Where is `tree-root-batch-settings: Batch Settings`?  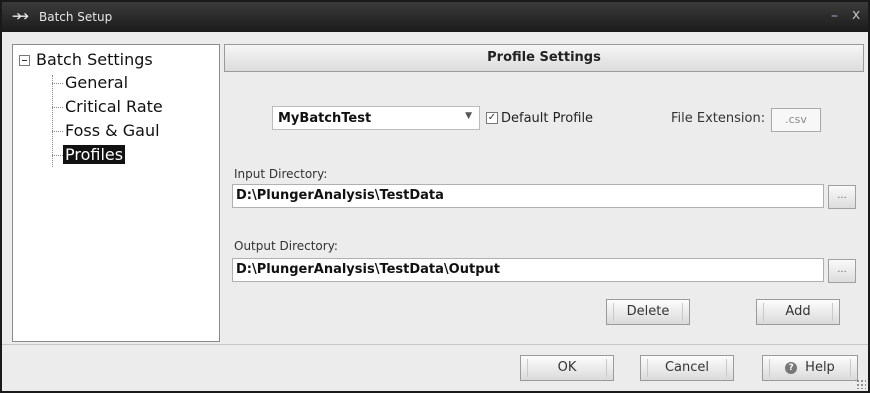
tree-root-batch-settings: Batch Settings is located at coordinates (94, 59).